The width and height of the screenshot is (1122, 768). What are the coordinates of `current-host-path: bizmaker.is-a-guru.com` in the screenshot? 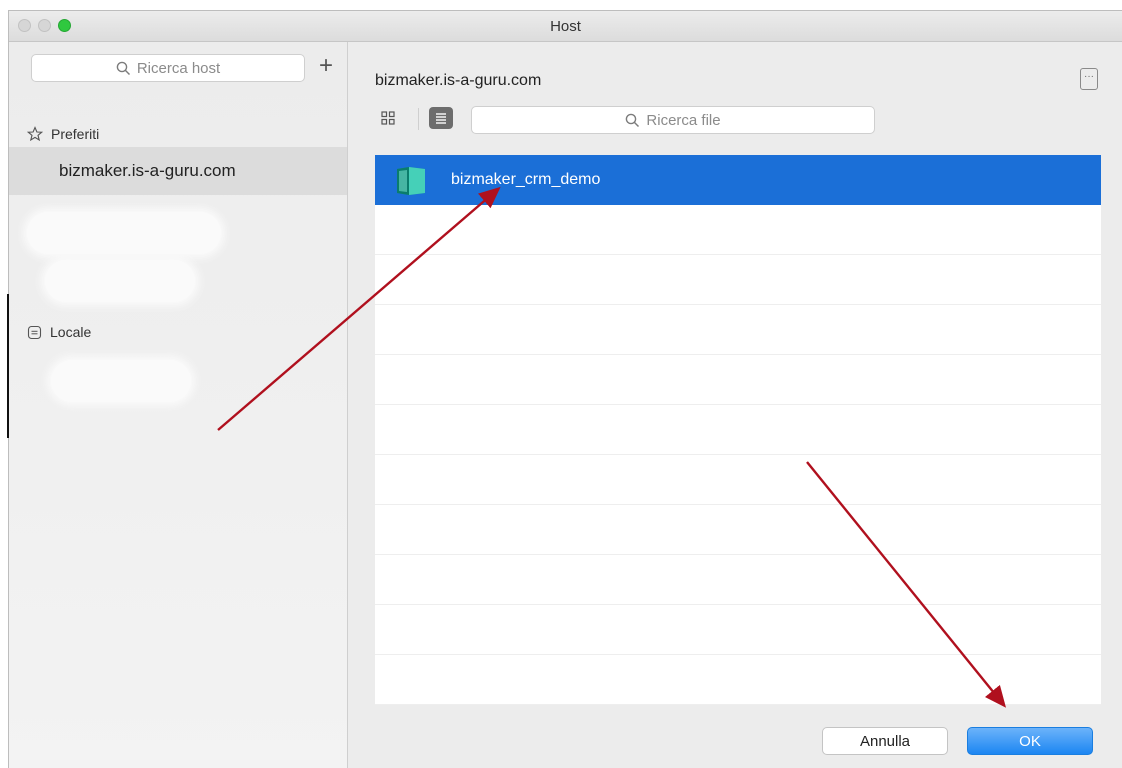 It's located at (458, 80).